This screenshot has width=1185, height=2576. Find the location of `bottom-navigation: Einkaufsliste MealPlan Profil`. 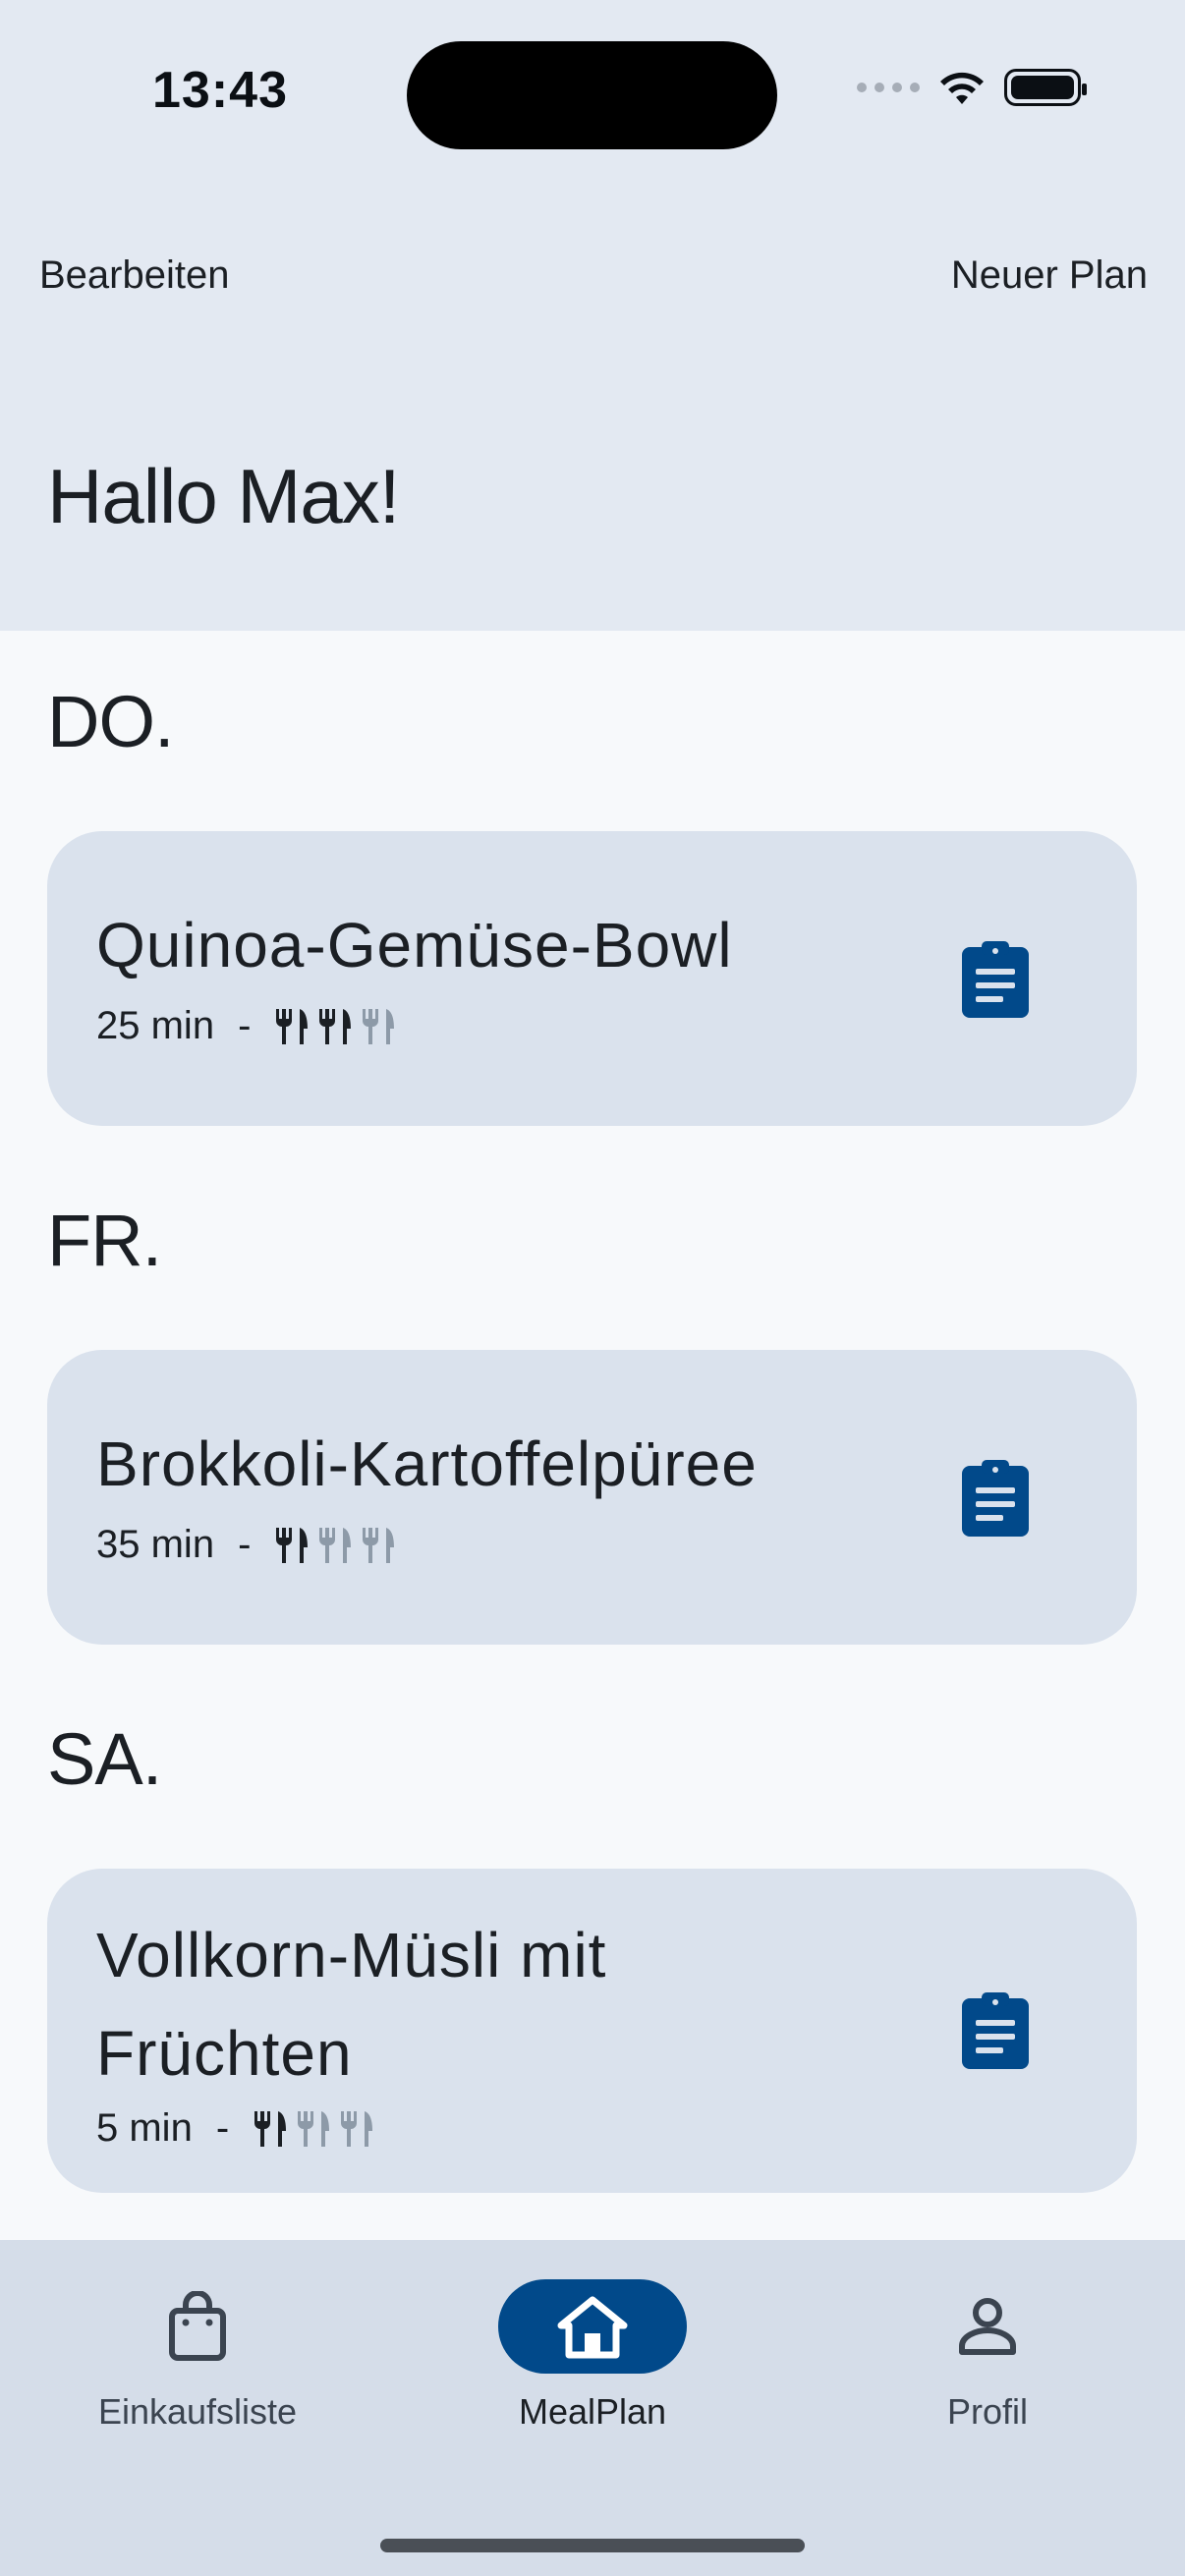

bottom-navigation: Einkaufsliste MealPlan Profil is located at coordinates (592, 2408).